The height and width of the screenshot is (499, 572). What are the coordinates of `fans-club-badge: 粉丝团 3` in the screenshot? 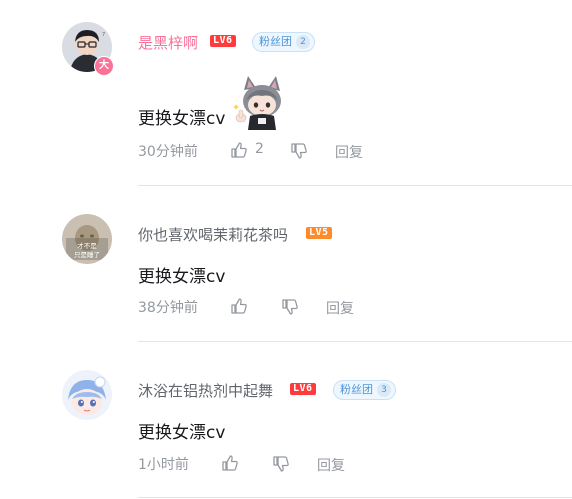 It's located at (364, 390).